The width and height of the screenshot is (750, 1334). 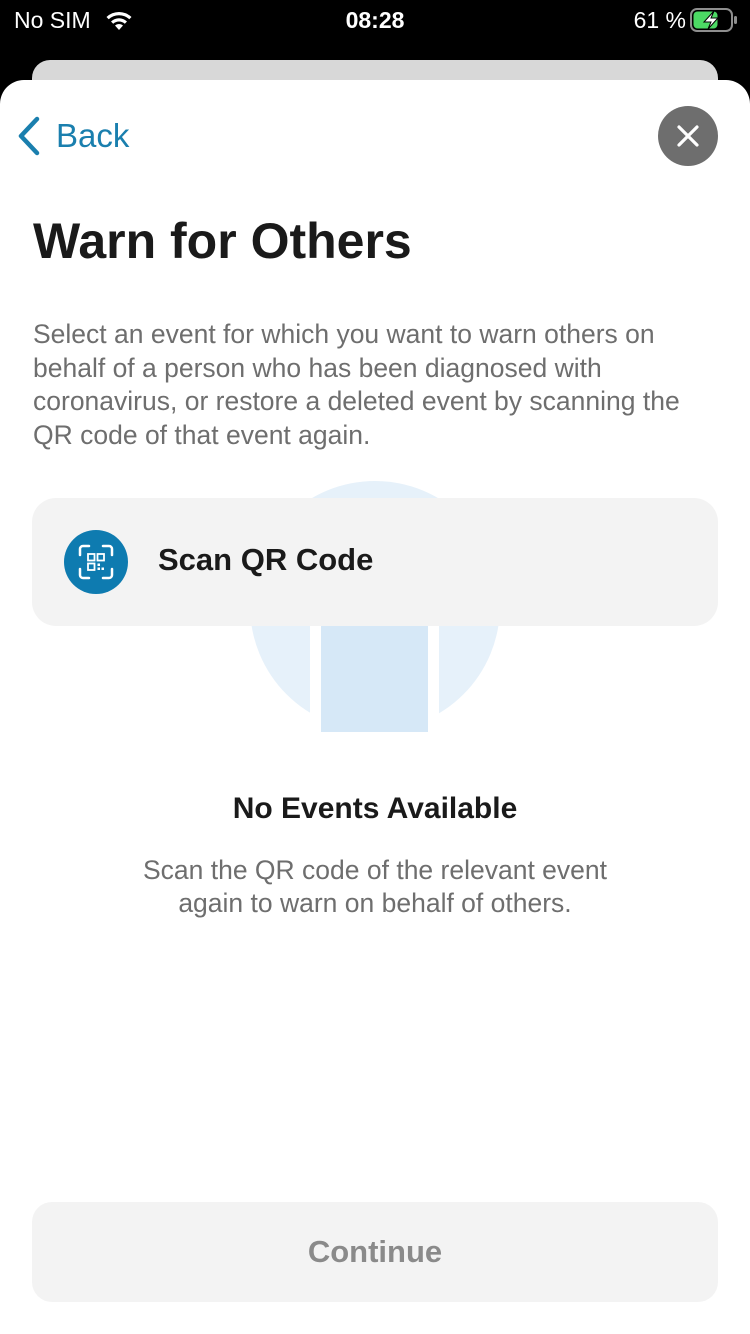 What do you see at coordinates (266, 559) in the screenshot?
I see `scan-qr-code-label: Scan QR Code` at bounding box center [266, 559].